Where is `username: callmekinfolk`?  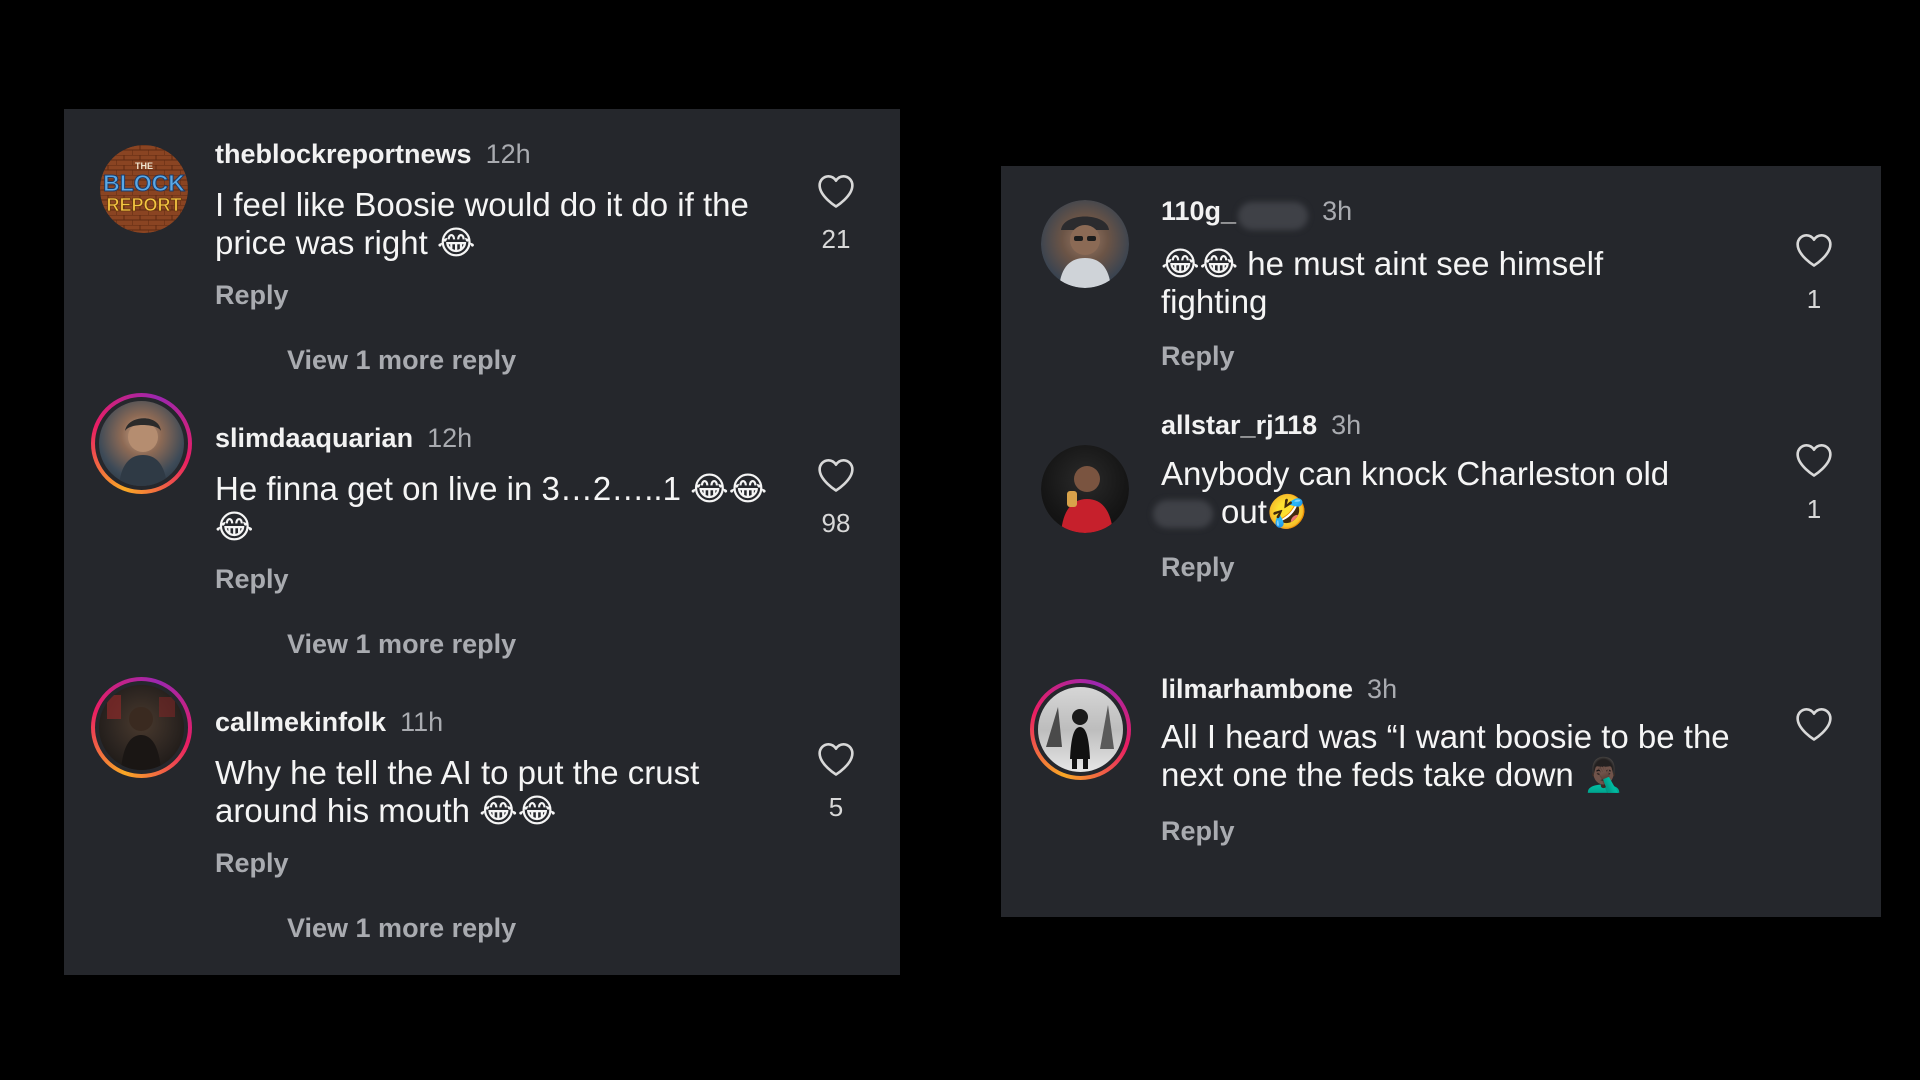
username: callmekinfolk is located at coordinates (300, 722).